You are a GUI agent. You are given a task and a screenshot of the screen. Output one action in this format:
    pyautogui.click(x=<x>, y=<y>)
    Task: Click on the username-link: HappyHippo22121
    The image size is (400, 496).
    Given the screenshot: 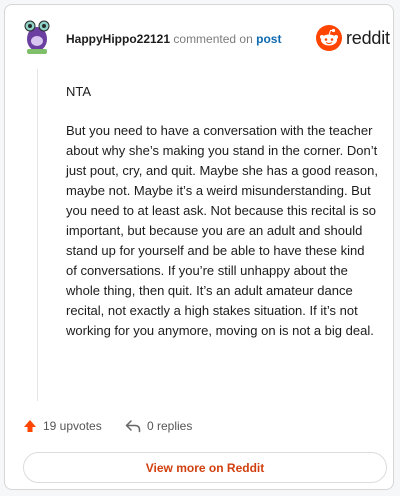 What is the action you would take?
    pyautogui.click(x=118, y=39)
    